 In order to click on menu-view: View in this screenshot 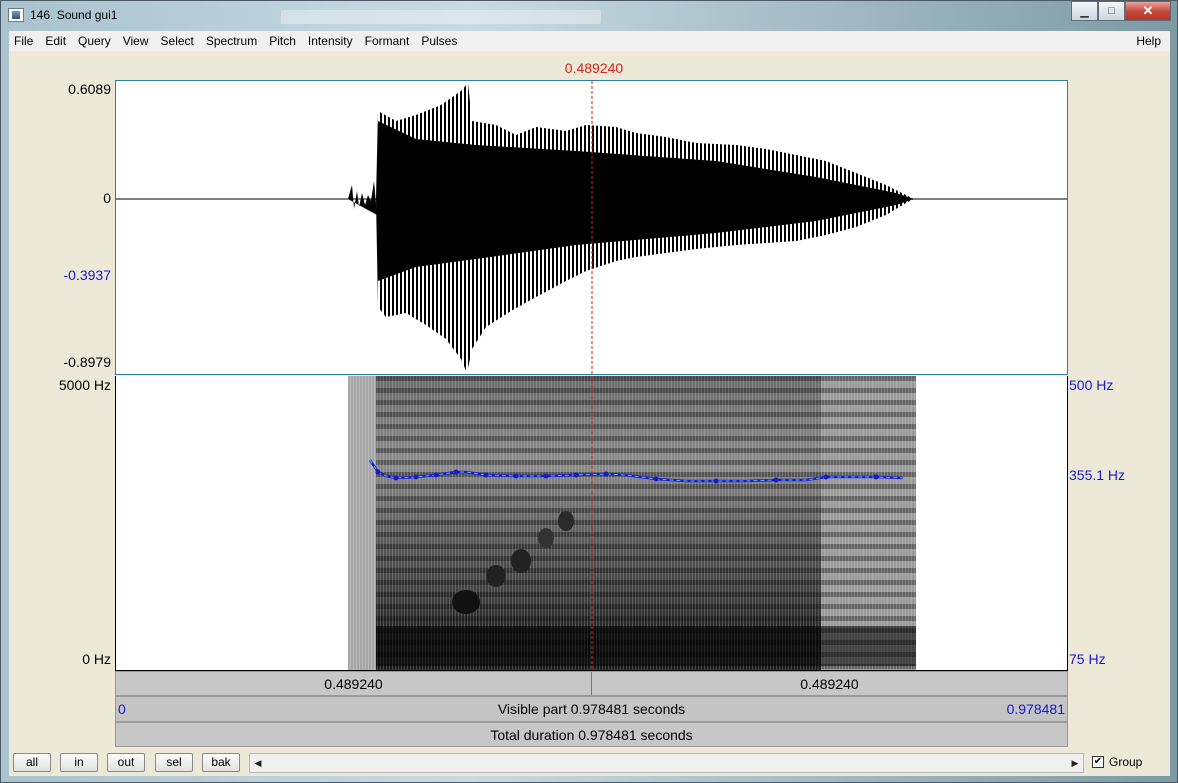, I will do `click(137, 41)`.